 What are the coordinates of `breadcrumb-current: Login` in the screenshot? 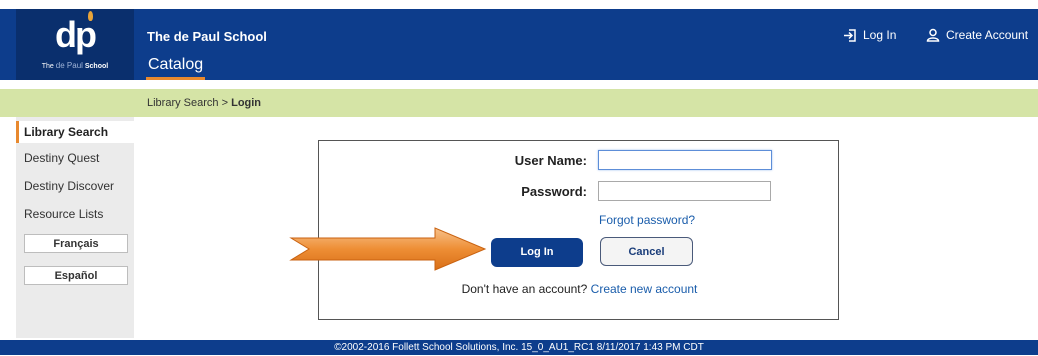 It's located at (246, 103).